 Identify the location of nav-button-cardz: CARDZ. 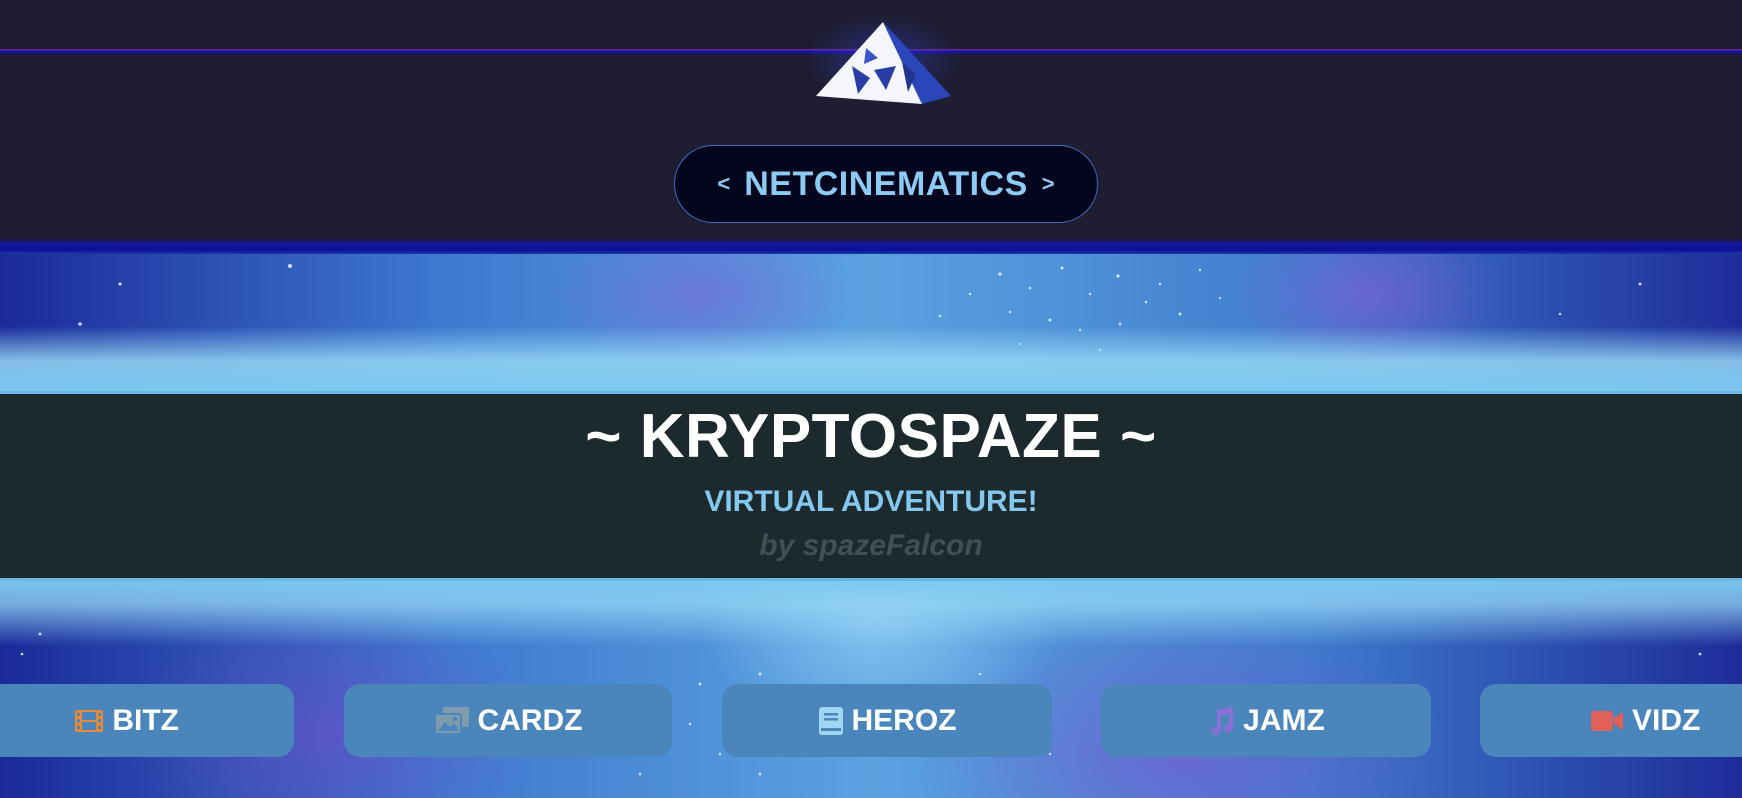
(508, 720).